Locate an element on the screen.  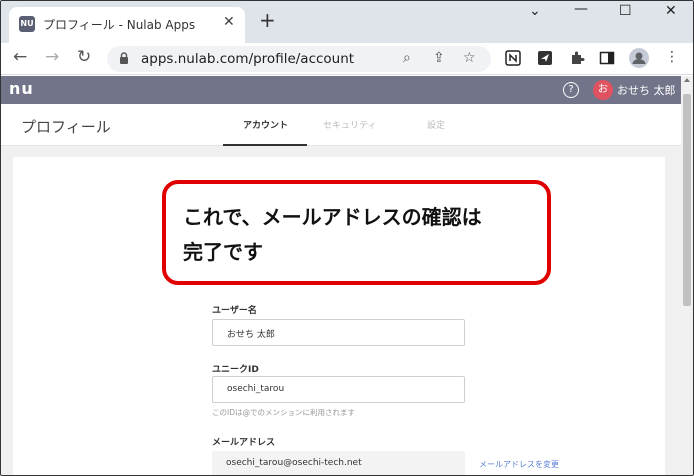
username-value: おせち 太郎 is located at coordinates (251, 335).